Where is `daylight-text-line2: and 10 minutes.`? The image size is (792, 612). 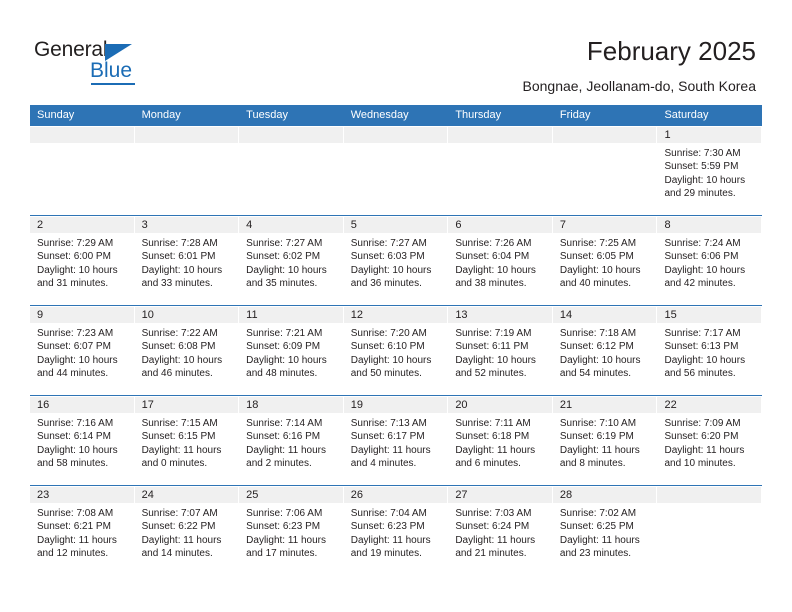
daylight-text-line2: and 10 minutes. is located at coordinates (700, 463).